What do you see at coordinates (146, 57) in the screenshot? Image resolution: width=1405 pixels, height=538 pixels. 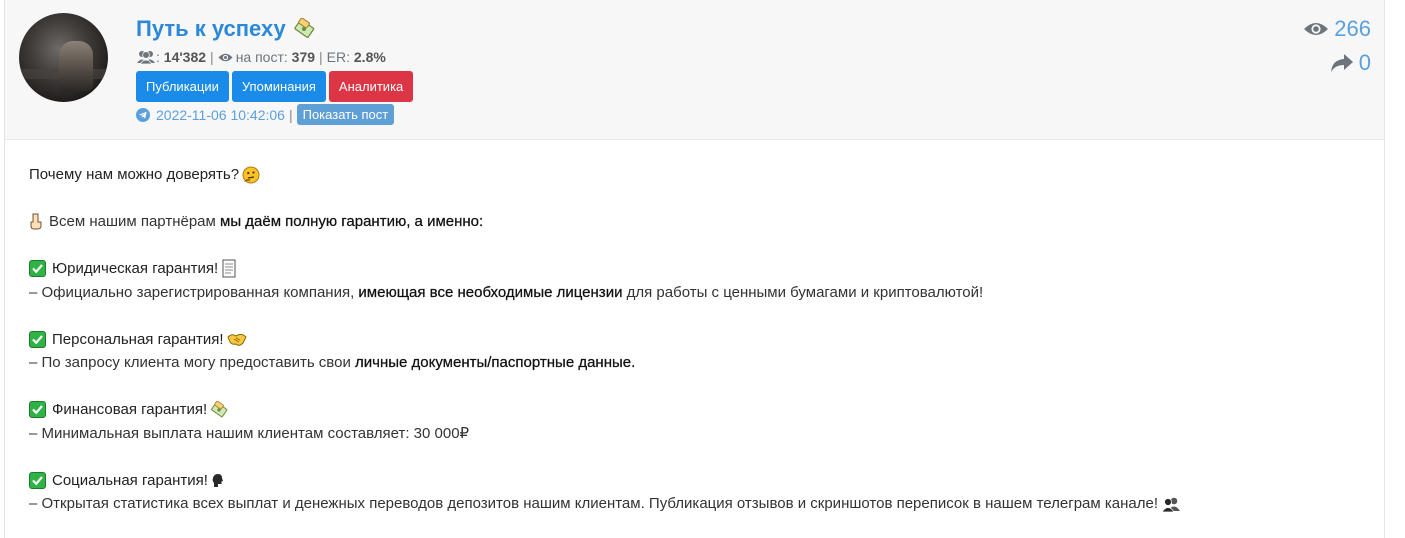 I see `users-icon` at bounding box center [146, 57].